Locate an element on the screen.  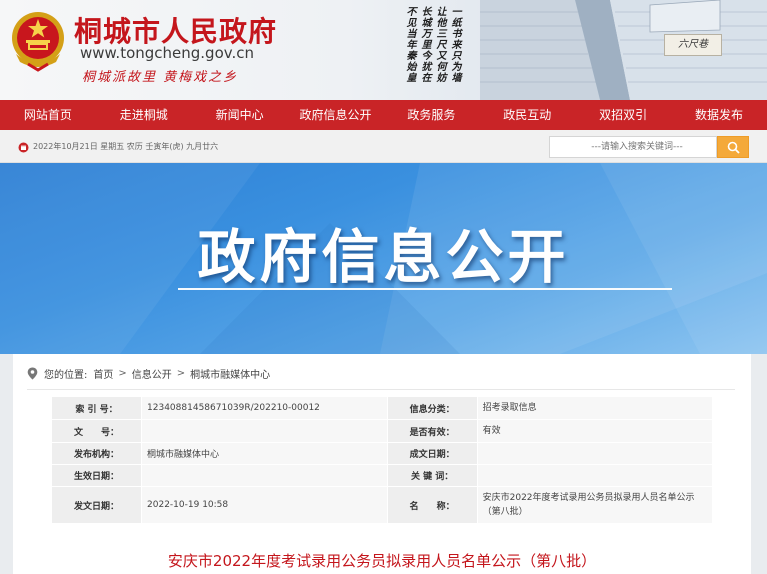
meta-value: 有效 is located at coordinates (595, 431).